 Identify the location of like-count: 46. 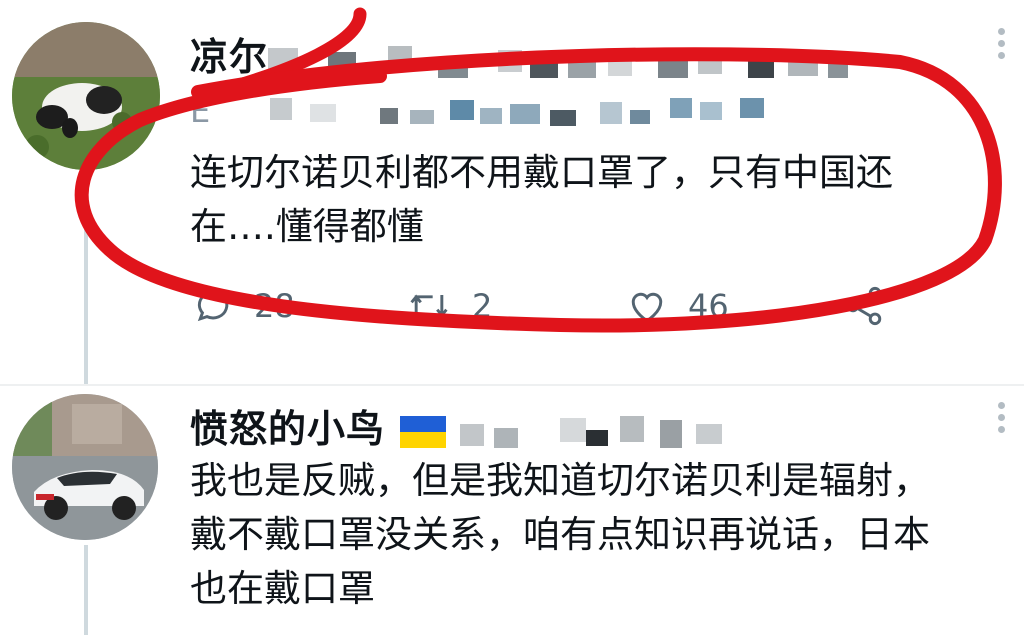
(708, 306).